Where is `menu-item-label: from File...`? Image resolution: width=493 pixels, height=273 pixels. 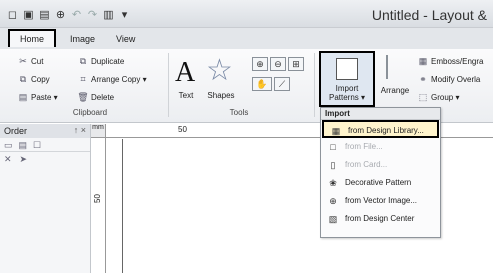 menu-item-label: from File... is located at coordinates (364, 146).